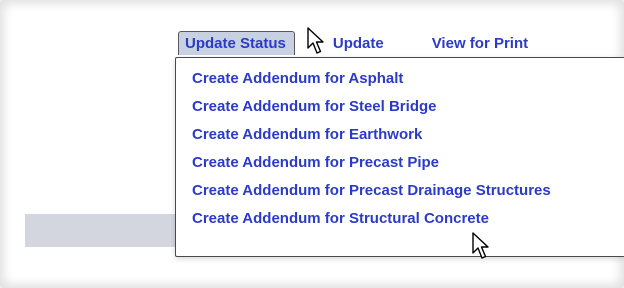 This screenshot has height=288, width=624. Describe the element at coordinates (100, 230) in the screenshot. I see `grey-band` at that location.